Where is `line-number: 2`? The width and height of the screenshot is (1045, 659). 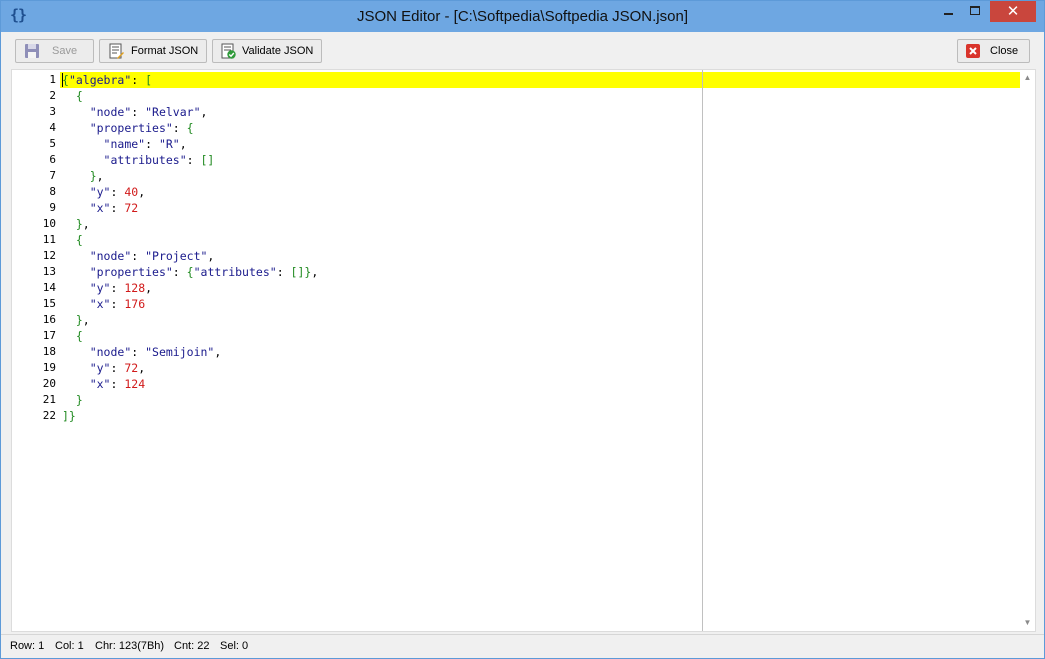 line-number: 2 is located at coordinates (52, 95).